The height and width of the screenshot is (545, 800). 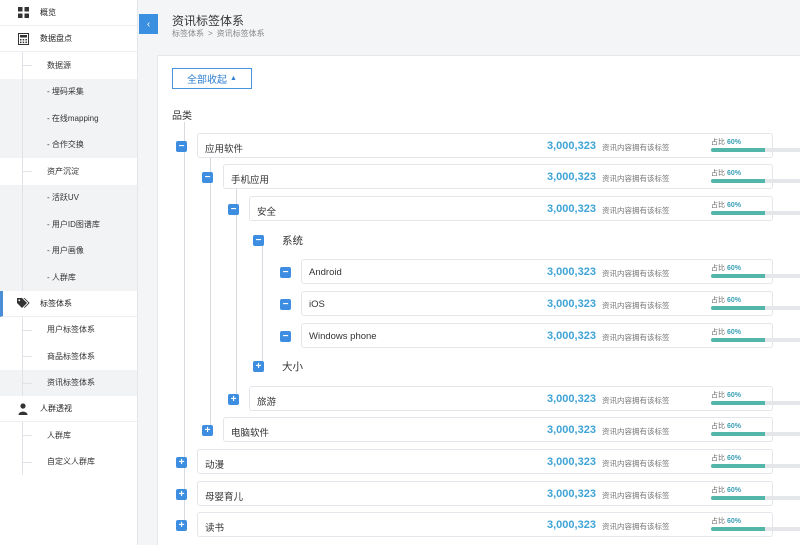 What do you see at coordinates (488, 524) in the screenshot?
I see `tag-row: + 读书 3,000,323 资讯内容拥有该标签 占比 60%` at bounding box center [488, 524].